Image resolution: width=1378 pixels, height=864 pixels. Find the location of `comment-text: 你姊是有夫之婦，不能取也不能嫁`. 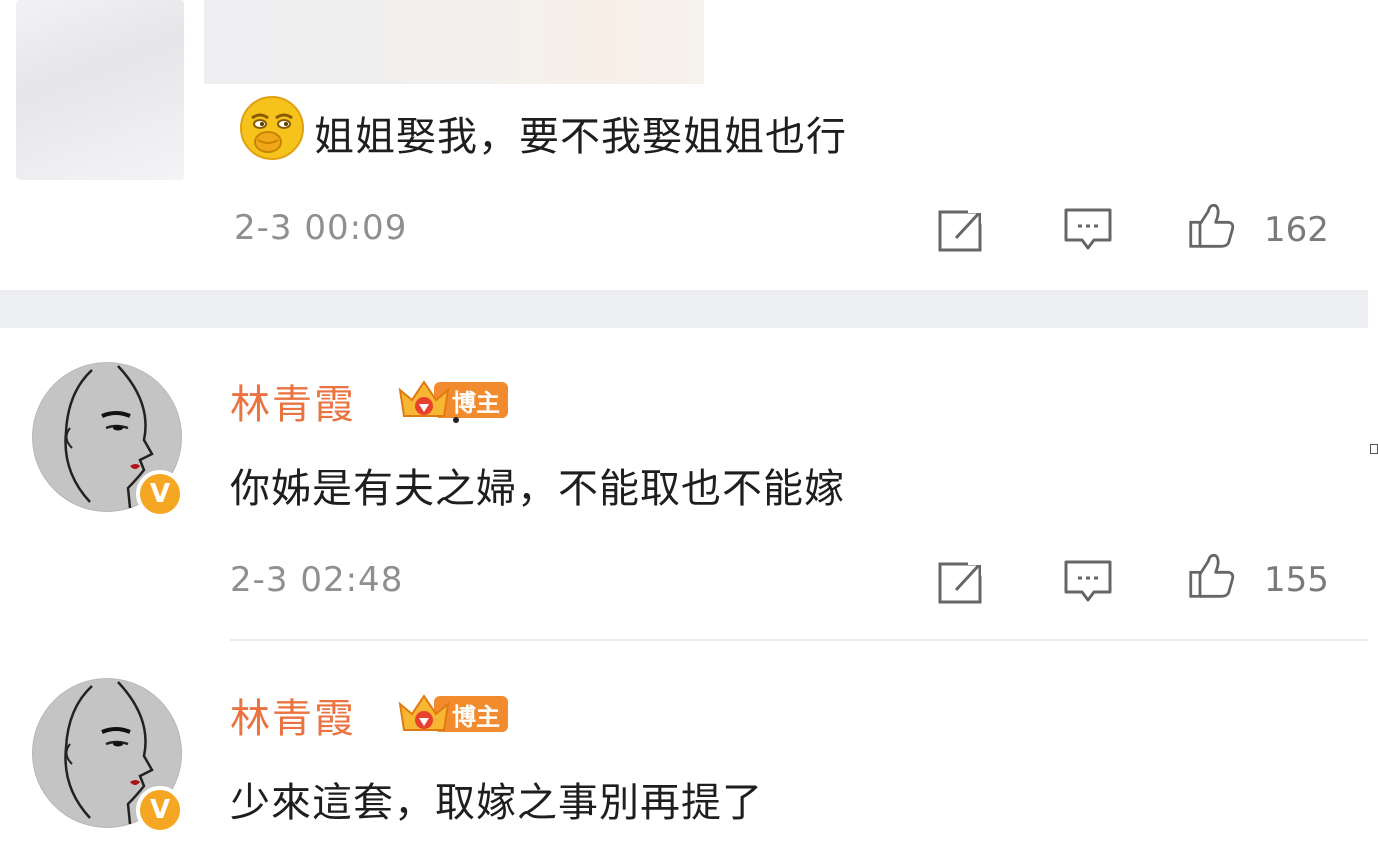

comment-text: 你姊是有夫之婦，不能取也不能嫁 is located at coordinates (537, 489).